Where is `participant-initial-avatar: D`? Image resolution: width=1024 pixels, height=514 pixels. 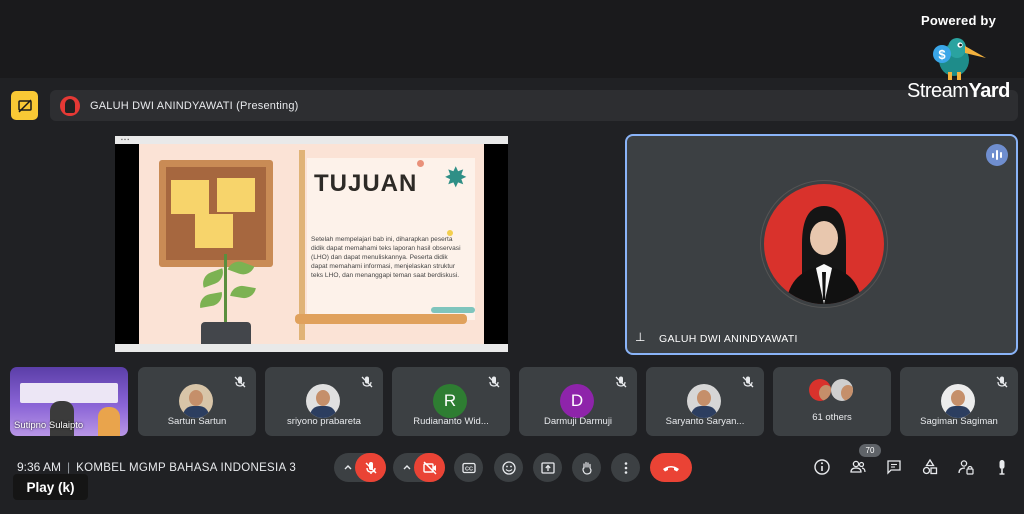 participant-initial-avatar: D is located at coordinates (577, 401).